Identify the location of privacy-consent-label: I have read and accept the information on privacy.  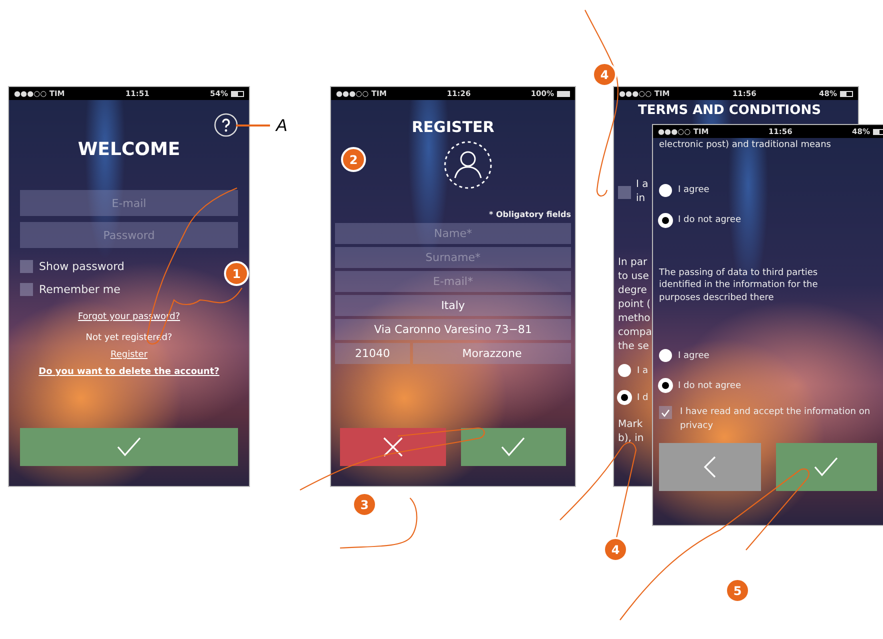
(776, 419).